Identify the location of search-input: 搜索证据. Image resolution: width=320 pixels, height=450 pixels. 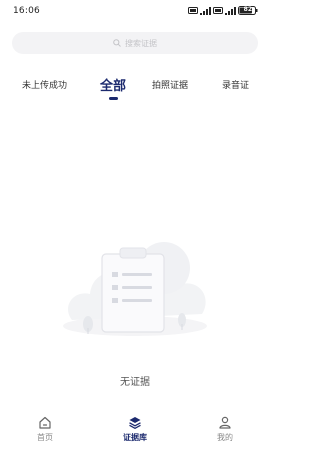
(135, 43).